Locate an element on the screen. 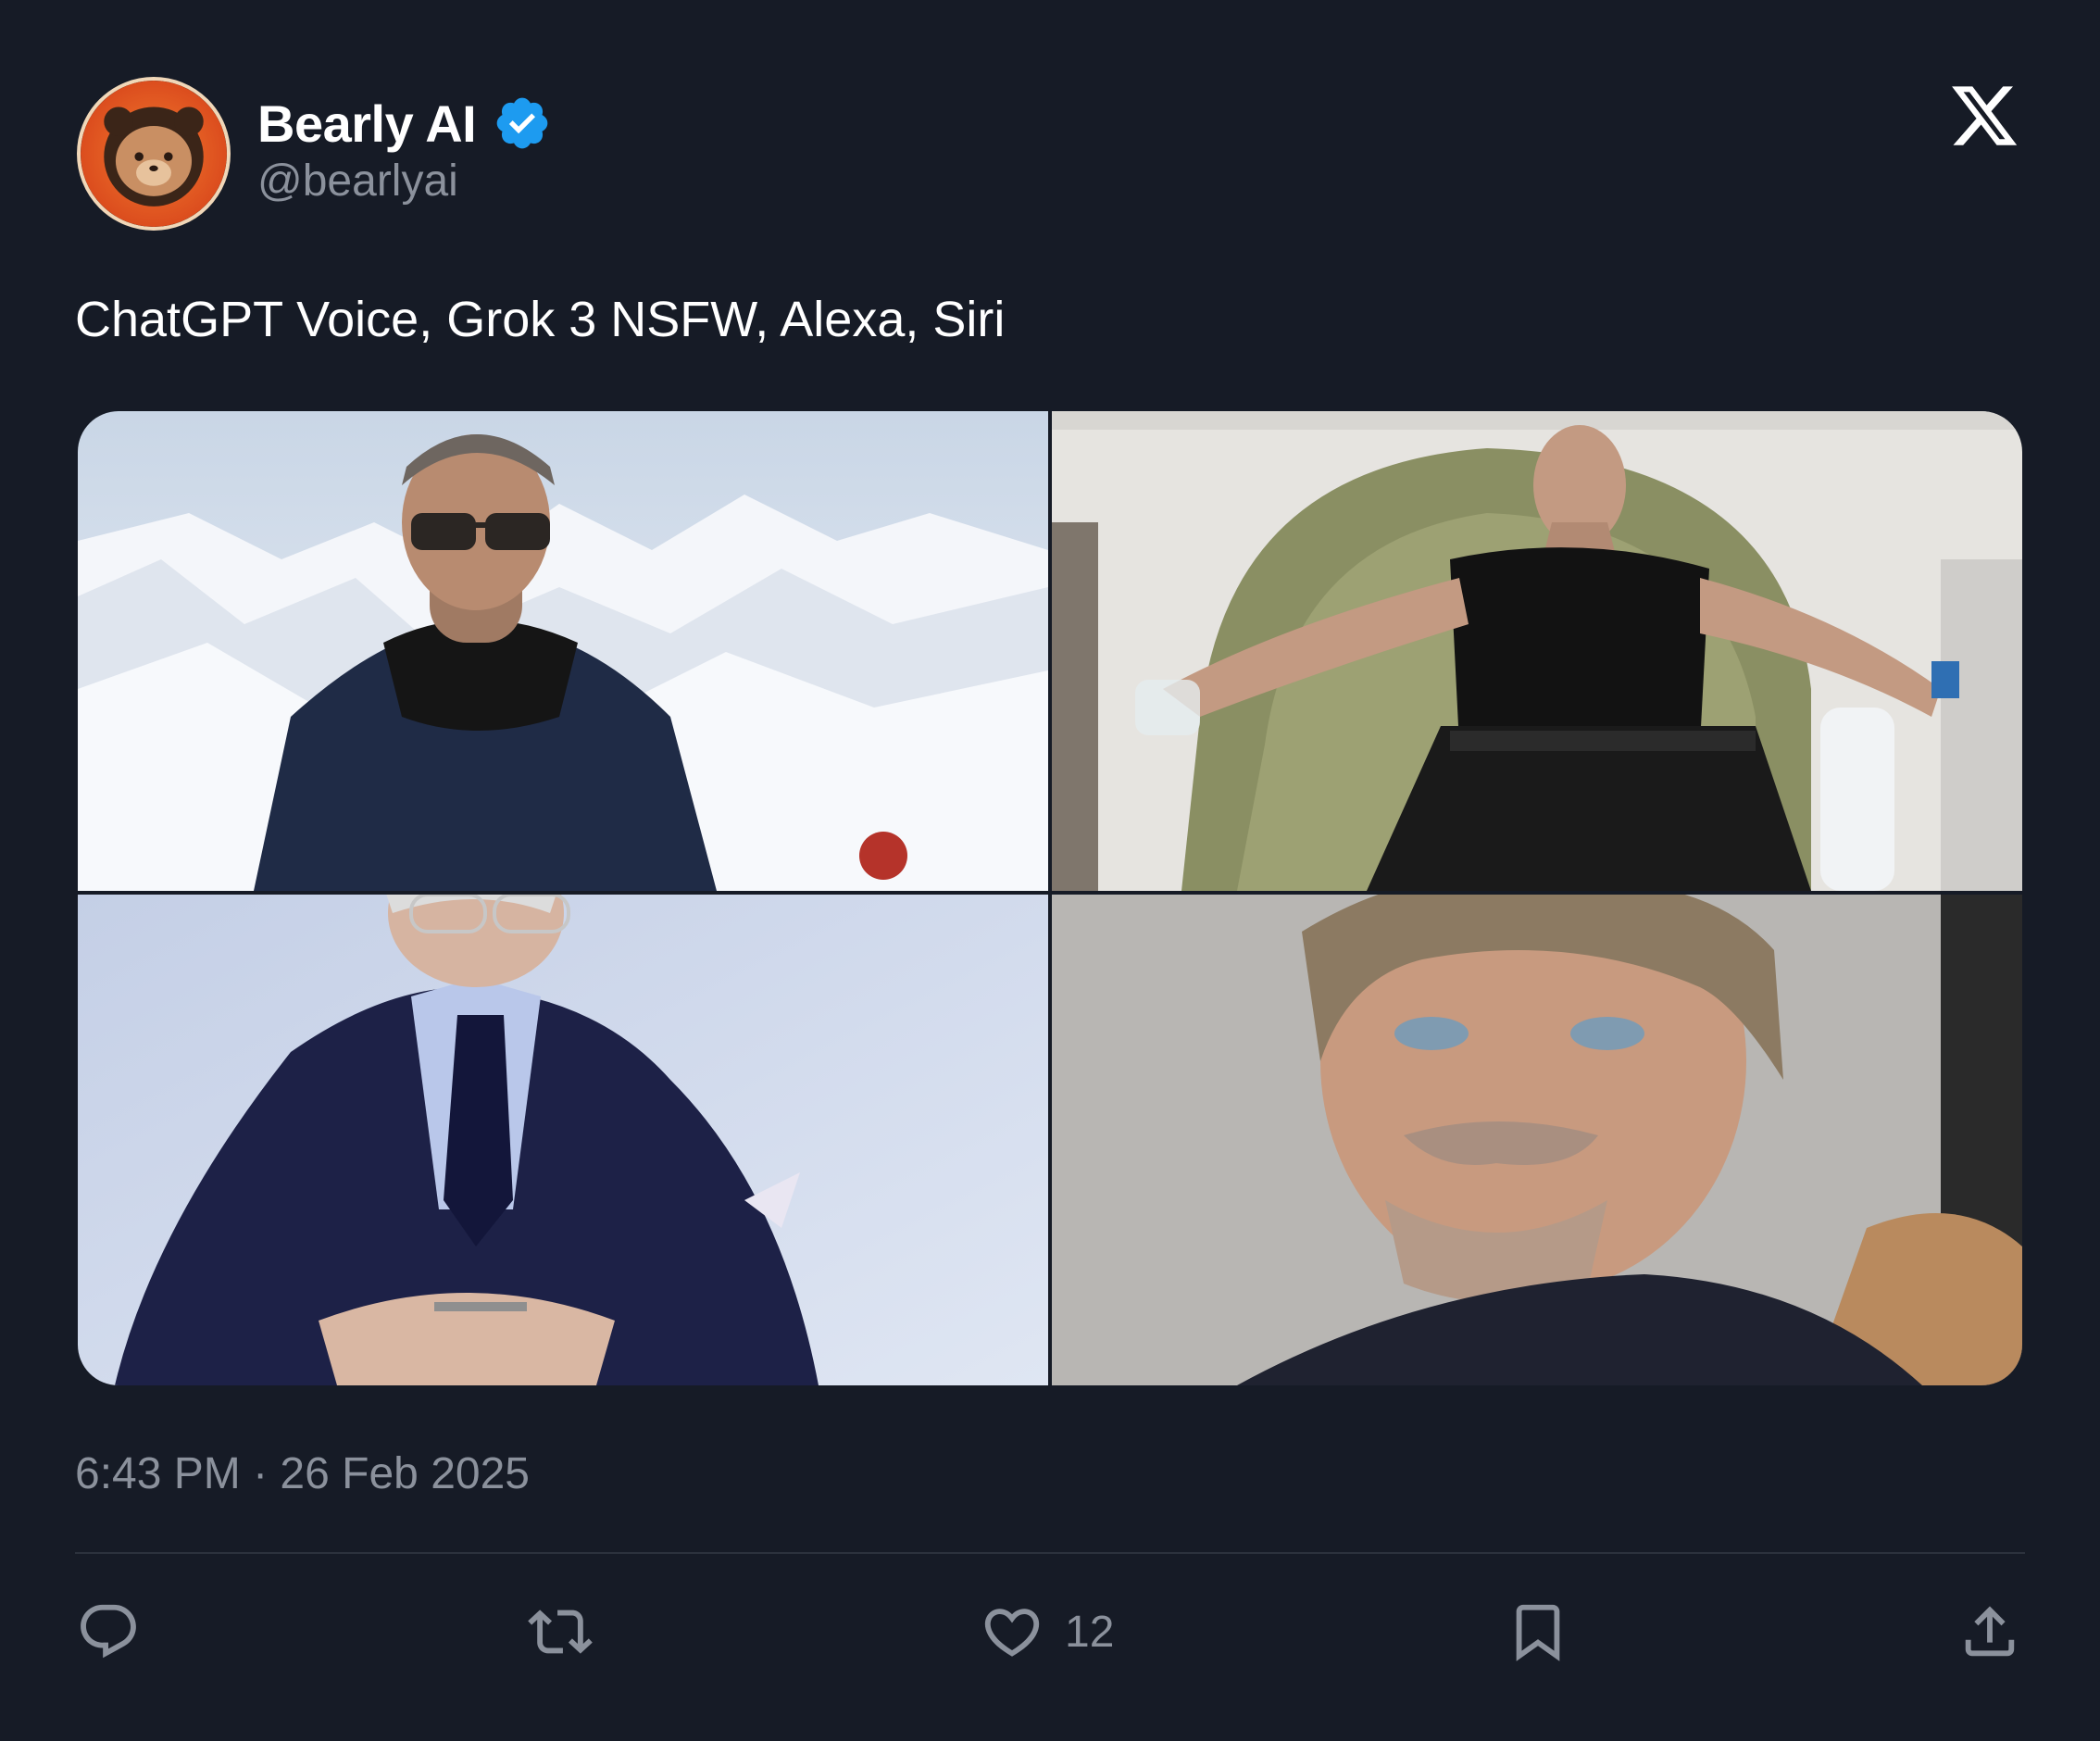  bookmark-icon is located at coordinates (1538, 1632).